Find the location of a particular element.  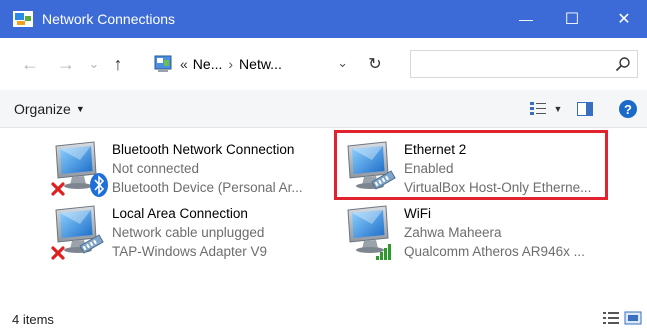

help-button: ? is located at coordinates (628, 109).